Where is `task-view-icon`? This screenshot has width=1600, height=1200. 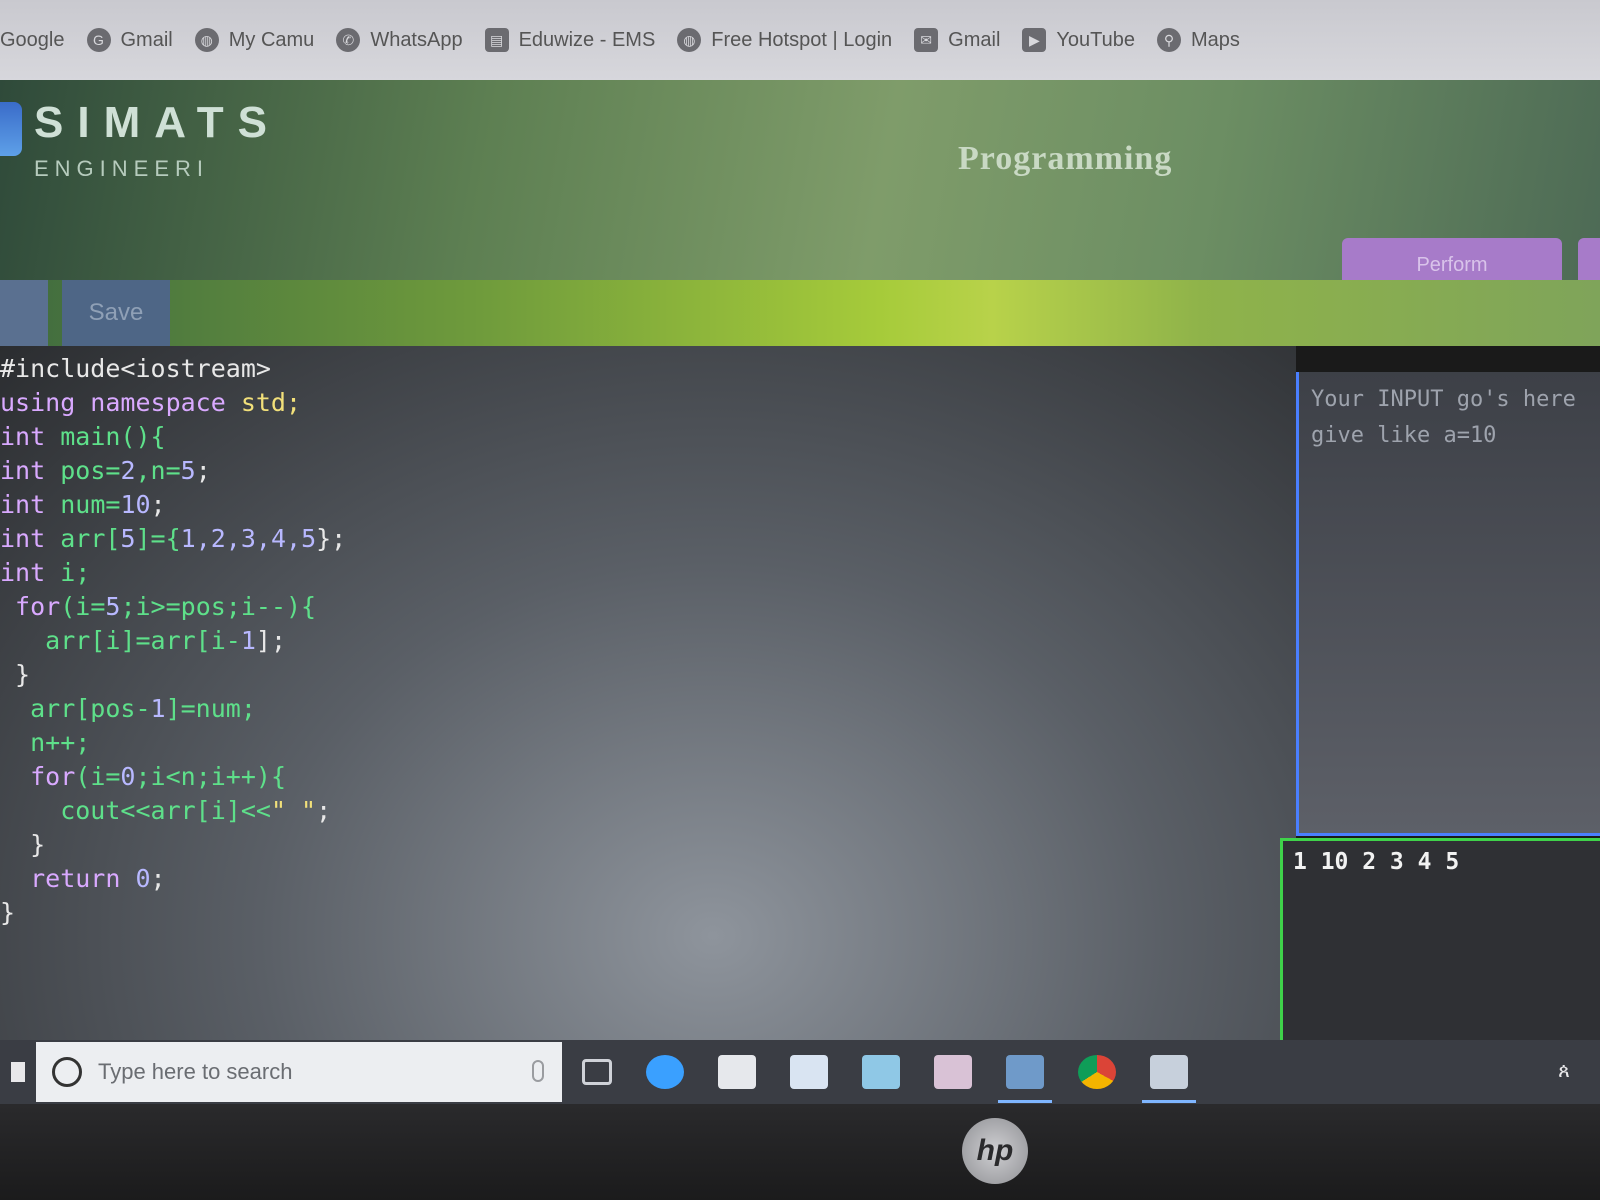
task-view-icon is located at coordinates (597, 1072).